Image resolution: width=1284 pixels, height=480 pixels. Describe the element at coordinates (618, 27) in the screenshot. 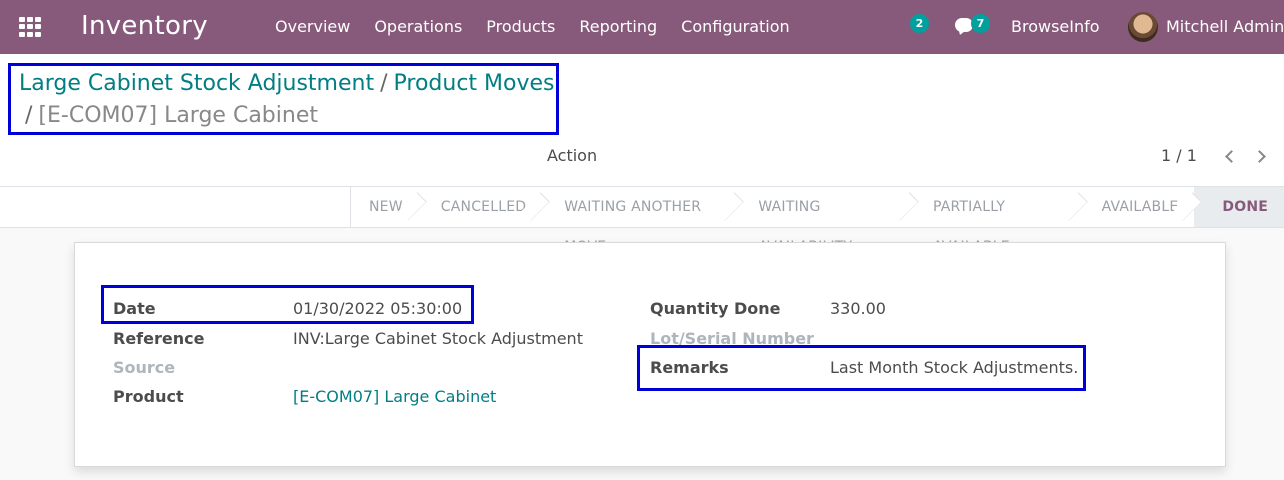

I see `menu-reporting: Reporting` at that location.